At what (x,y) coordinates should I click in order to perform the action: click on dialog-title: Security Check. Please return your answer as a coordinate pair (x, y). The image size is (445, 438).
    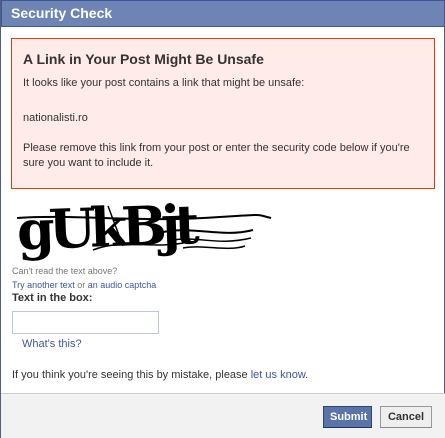
    Looking at the image, I should click on (223, 13).